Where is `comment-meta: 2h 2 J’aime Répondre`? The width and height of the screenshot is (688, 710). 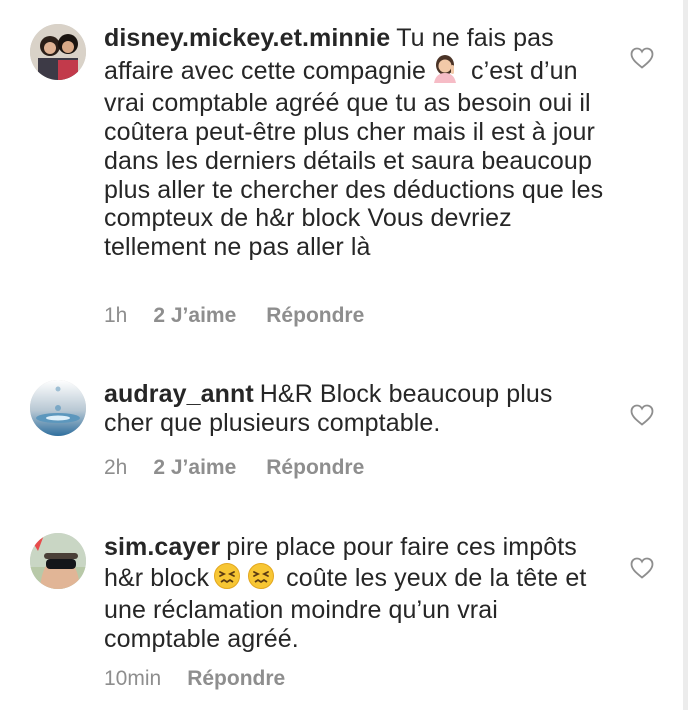 comment-meta: 2h 2 J’aime Répondre is located at coordinates (234, 468).